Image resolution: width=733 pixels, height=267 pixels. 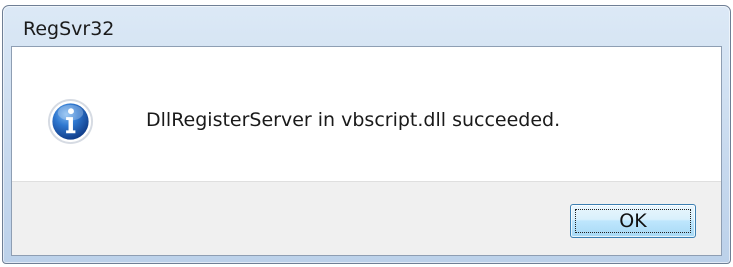 I want to click on ok-button-label: OK, so click(x=633, y=221).